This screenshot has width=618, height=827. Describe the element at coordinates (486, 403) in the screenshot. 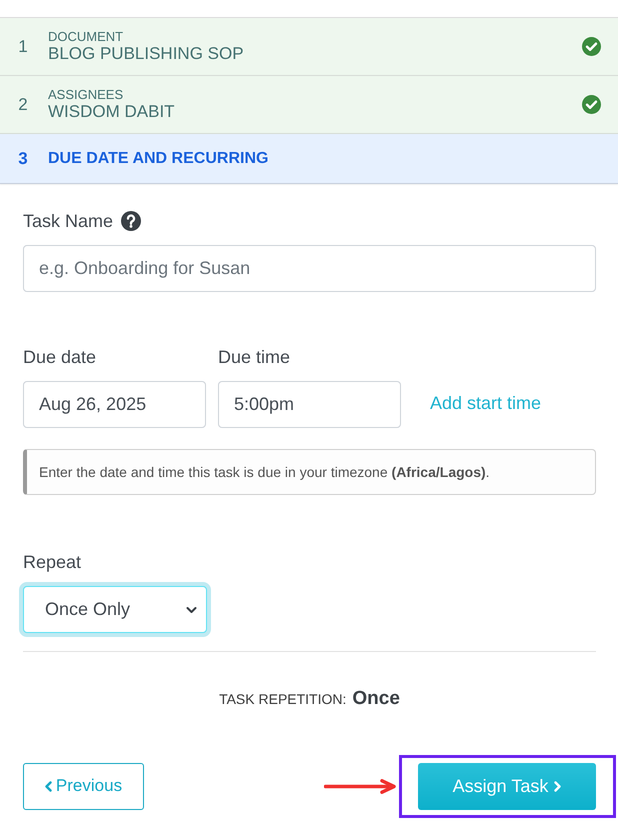

I see `add-start-time-link: Add start time` at that location.